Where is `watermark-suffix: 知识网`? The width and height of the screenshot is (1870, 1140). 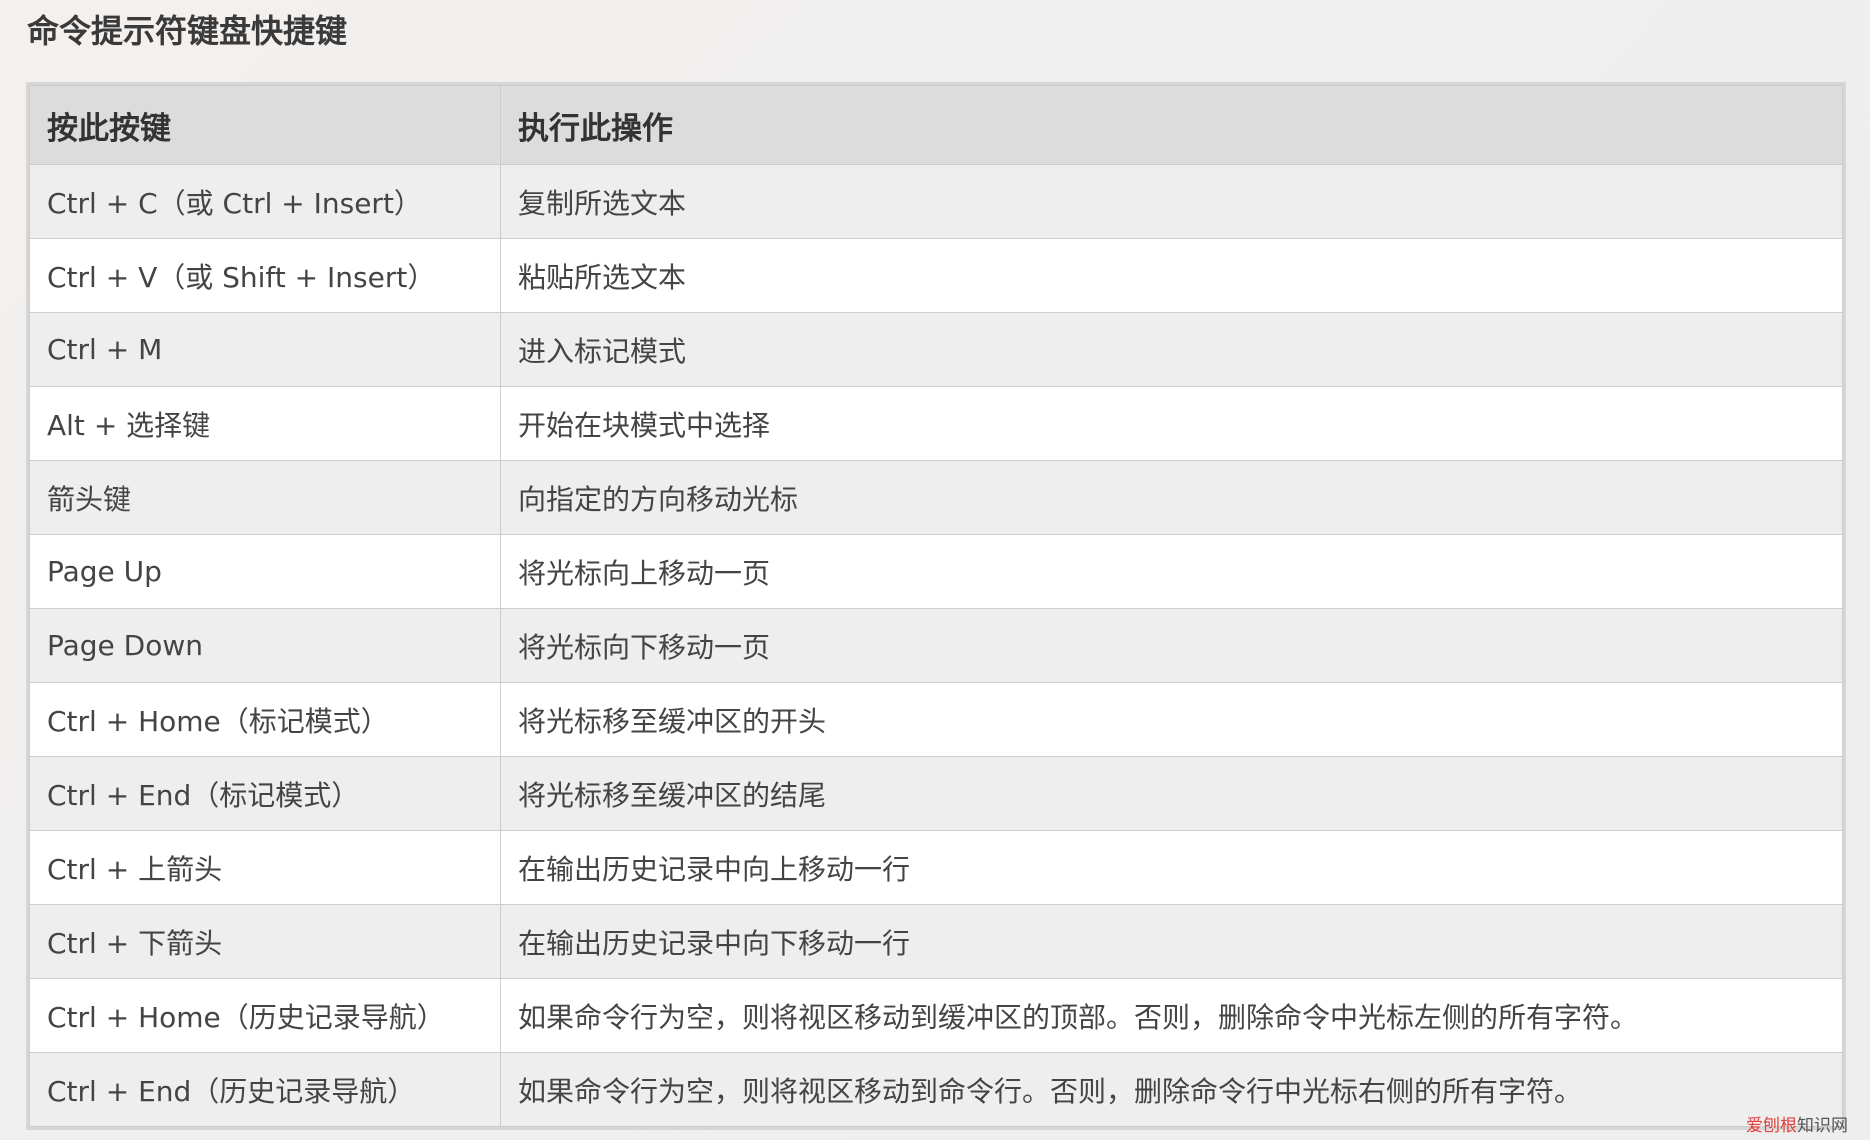
watermark-suffix: 知识网 is located at coordinates (1822, 1126).